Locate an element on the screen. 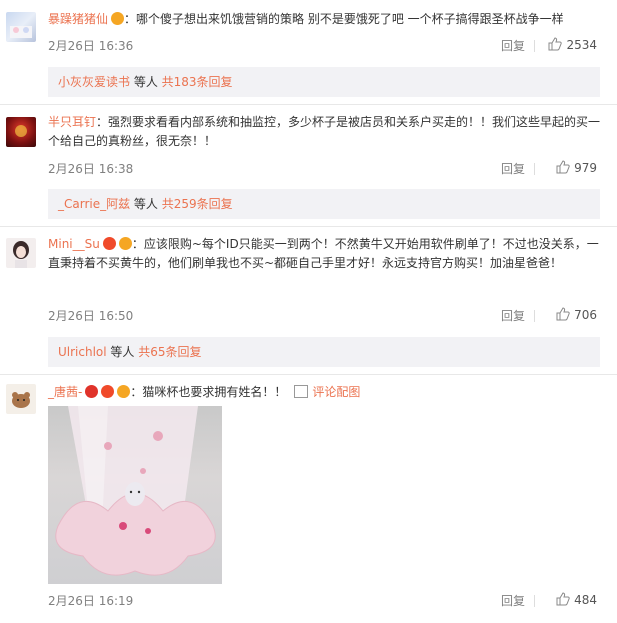 The width and height of the screenshot is (617, 623). like-count: 706 is located at coordinates (585, 315).